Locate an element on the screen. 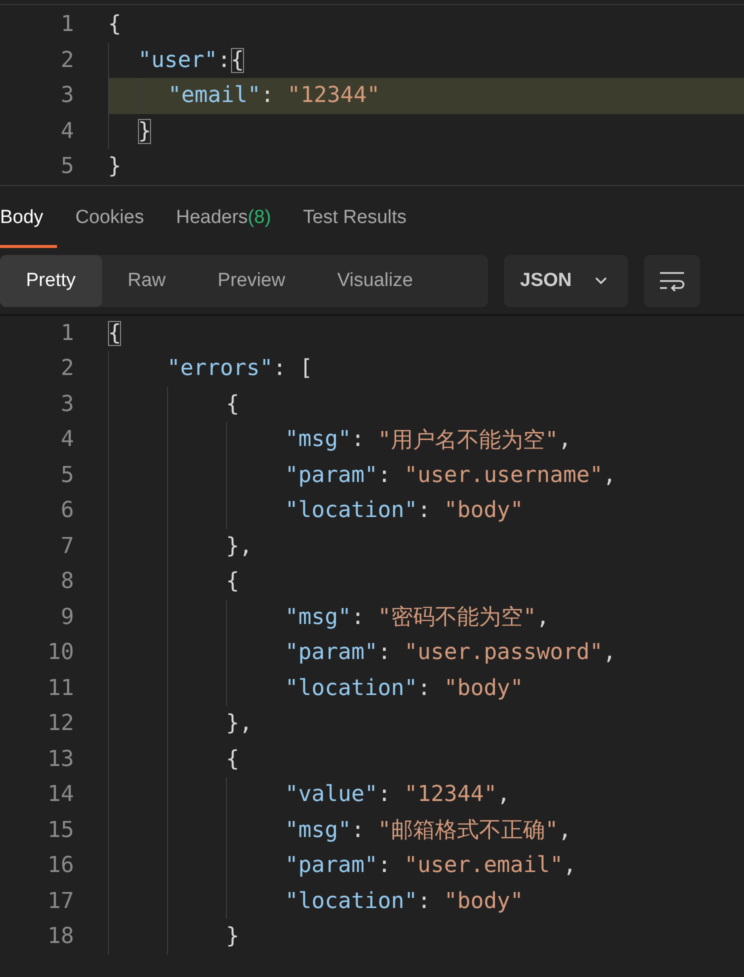 The image size is (744, 977). line-number: 15 is located at coordinates (60, 830).